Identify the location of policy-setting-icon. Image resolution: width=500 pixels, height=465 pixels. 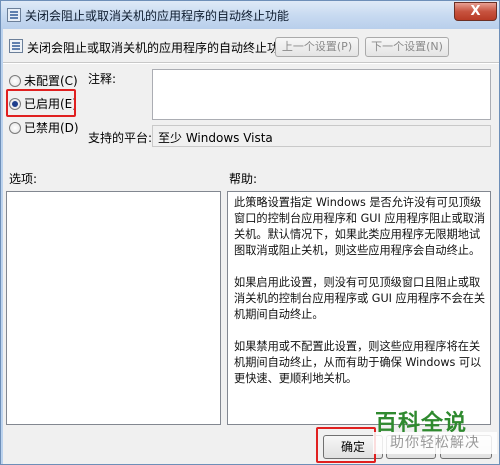
(16, 46).